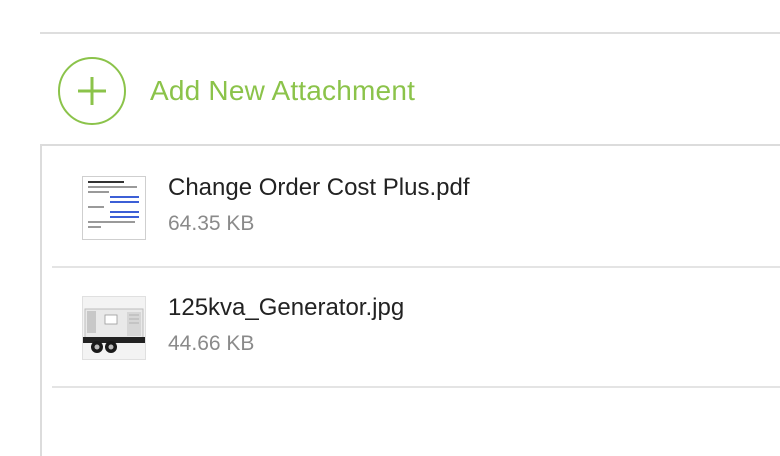 This screenshot has width=780, height=456. I want to click on generator-image, so click(114, 328).